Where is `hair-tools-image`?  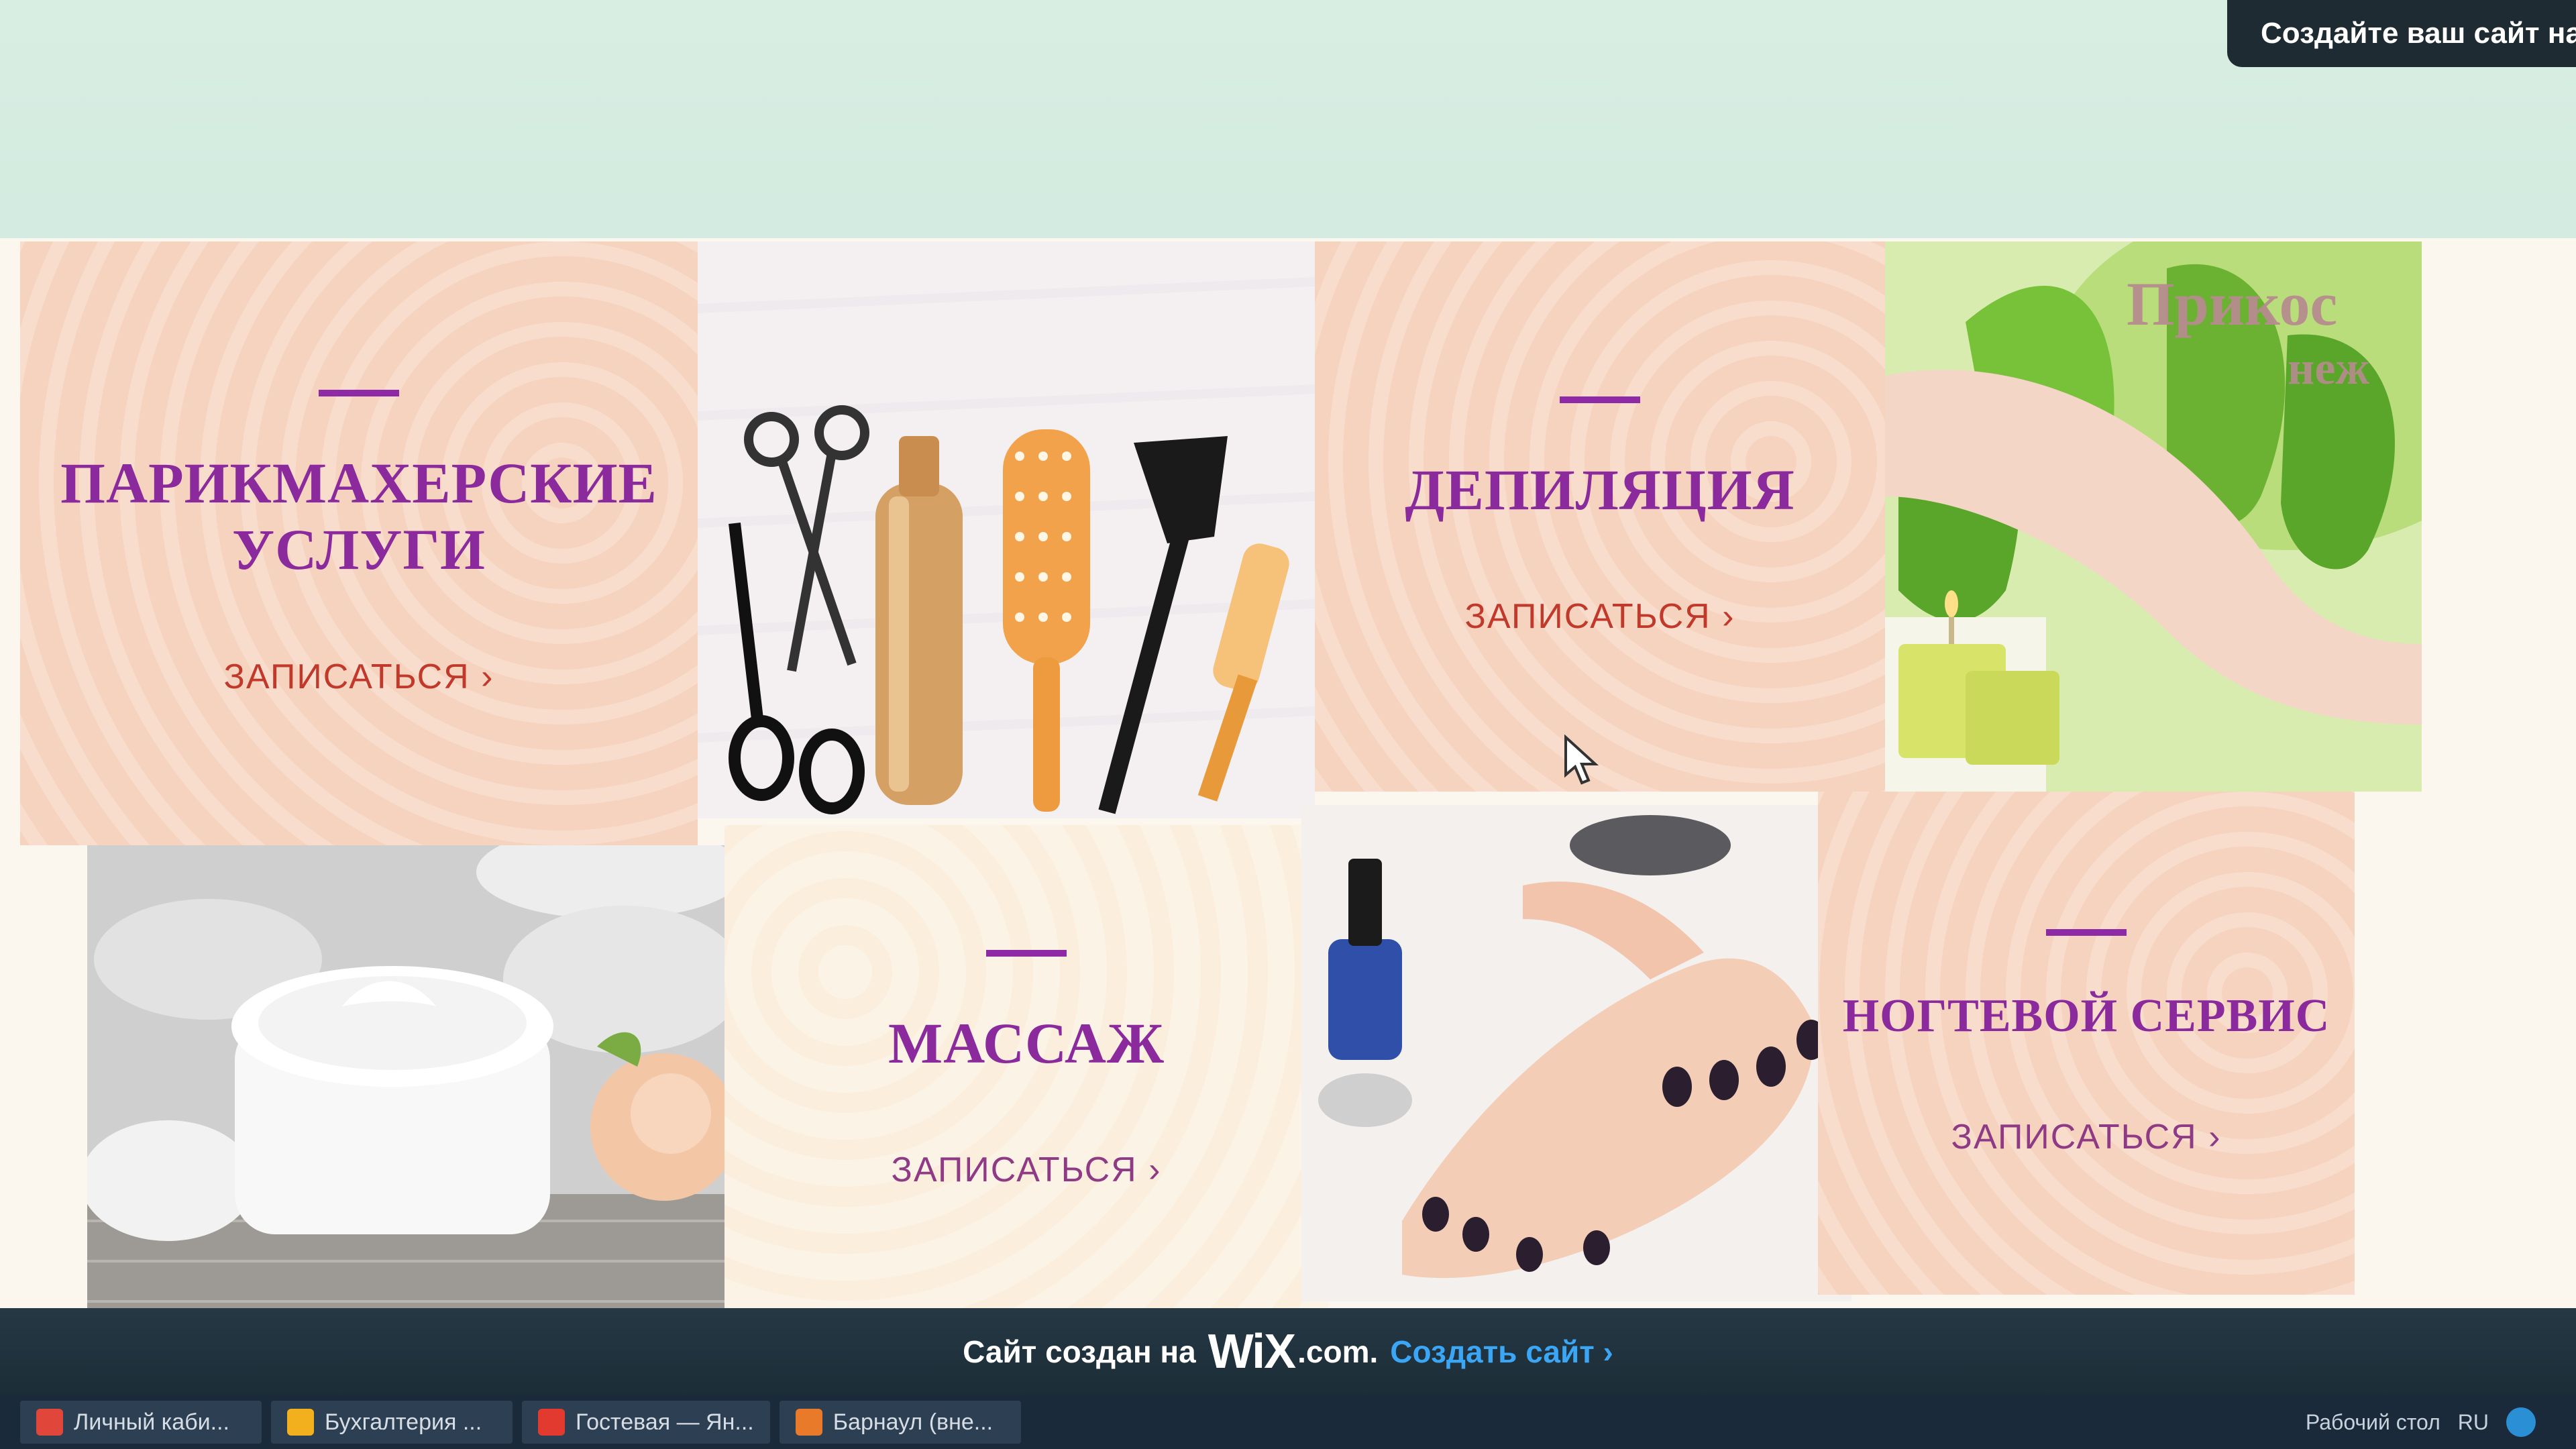
hair-tools-image is located at coordinates (1006, 529).